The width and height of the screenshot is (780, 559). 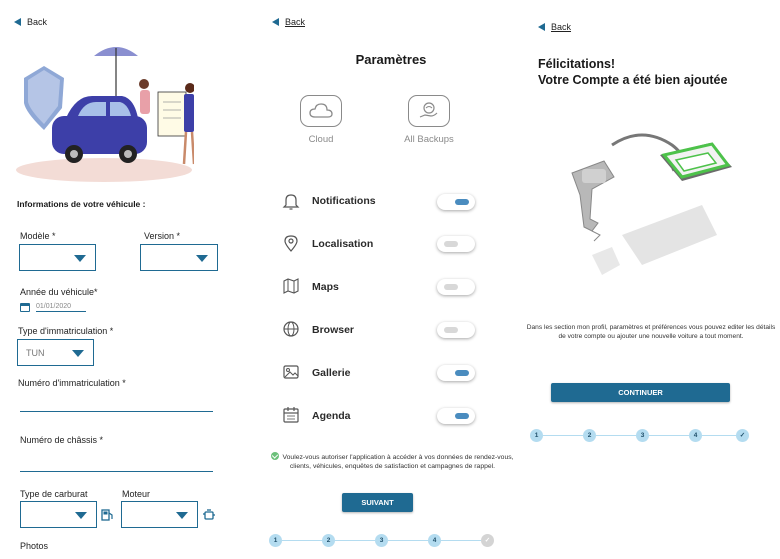 I want to click on setting-label-notifications: Notifications, so click(x=344, y=201).